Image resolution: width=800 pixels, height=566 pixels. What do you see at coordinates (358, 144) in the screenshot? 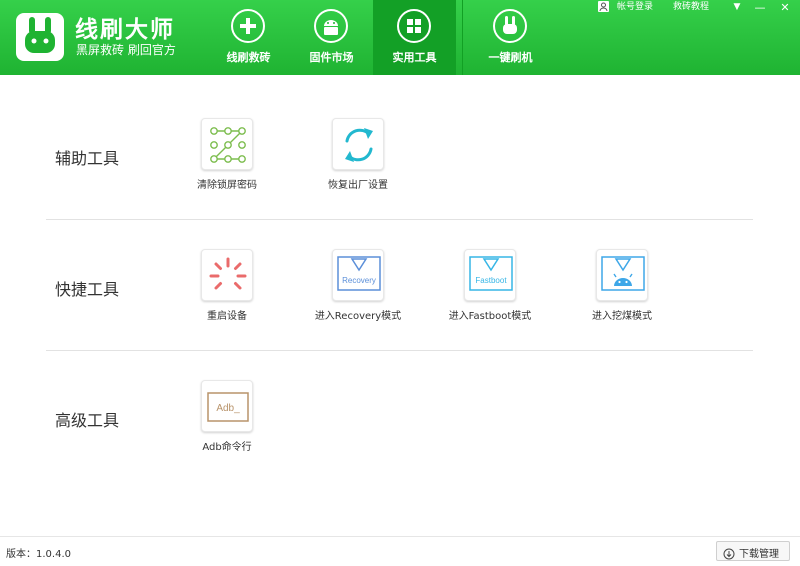
I see `refresh-icon` at bounding box center [358, 144].